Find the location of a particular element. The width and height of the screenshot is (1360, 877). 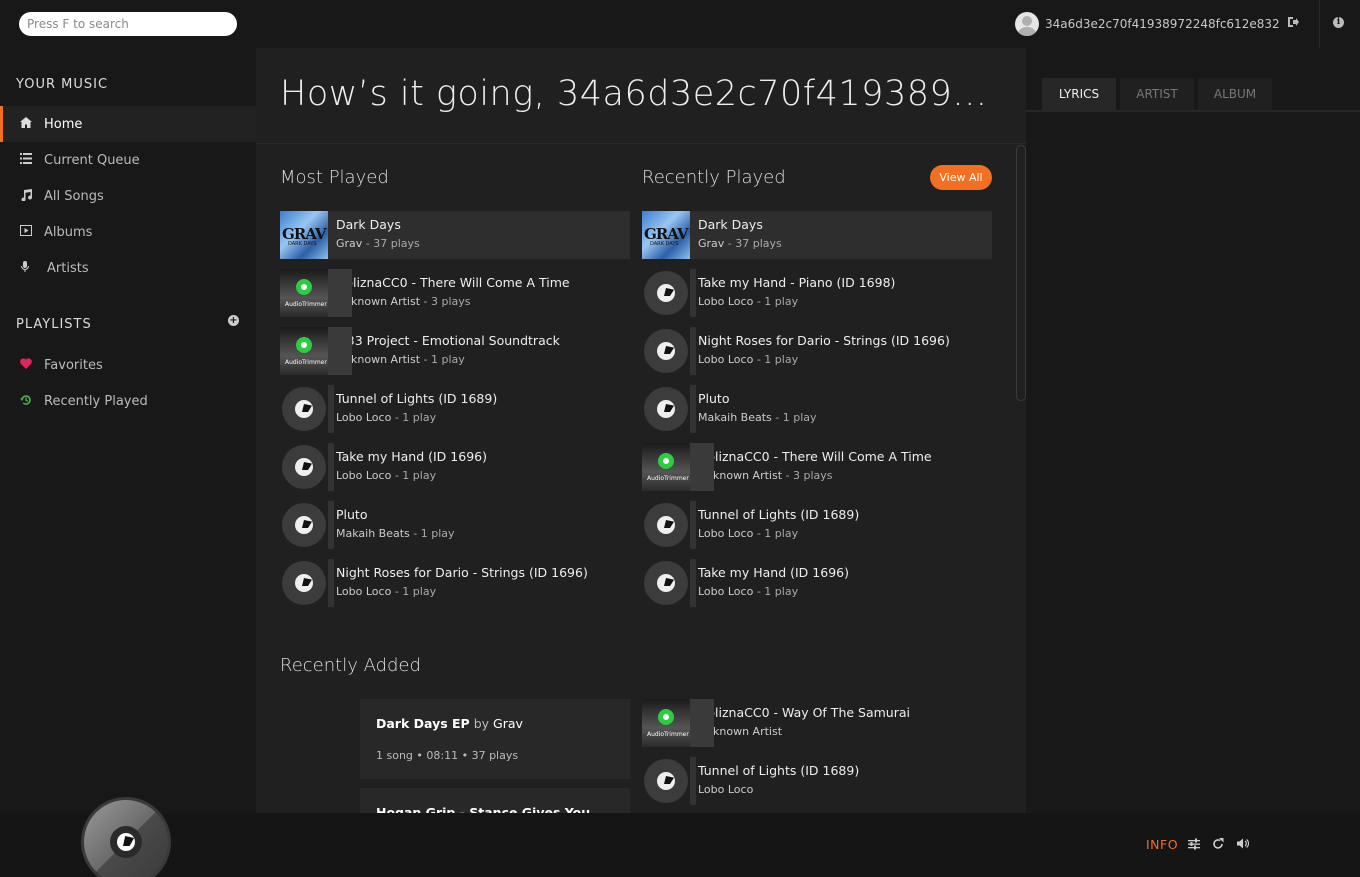

username: 34a6d3e2c70f41938972248fc612e832 is located at coordinates (1162, 24).